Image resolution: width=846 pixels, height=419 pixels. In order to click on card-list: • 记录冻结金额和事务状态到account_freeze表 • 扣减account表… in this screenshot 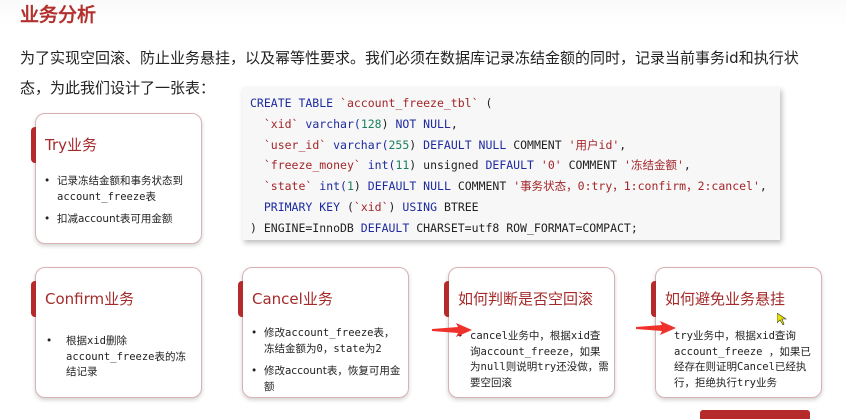, I will do `click(120, 204)`.